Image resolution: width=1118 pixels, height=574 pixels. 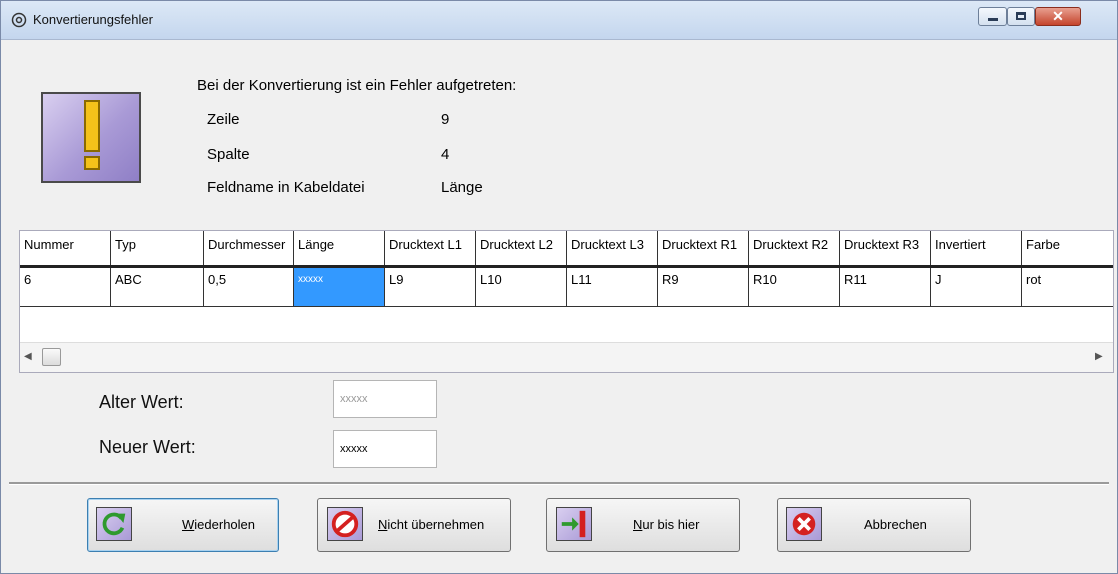 What do you see at coordinates (31, 357) in the screenshot?
I see `scroll-left-icon: ◀` at bounding box center [31, 357].